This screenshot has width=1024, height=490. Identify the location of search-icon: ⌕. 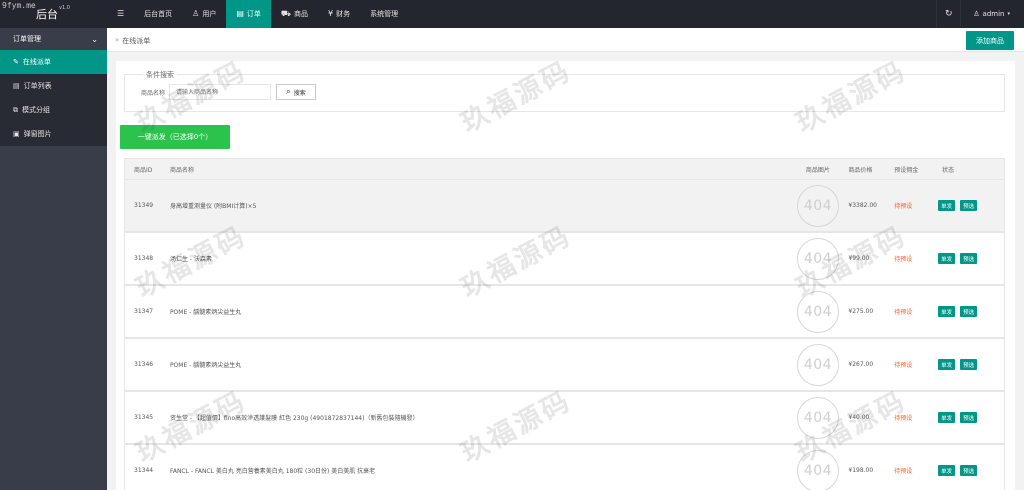
(288, 91).